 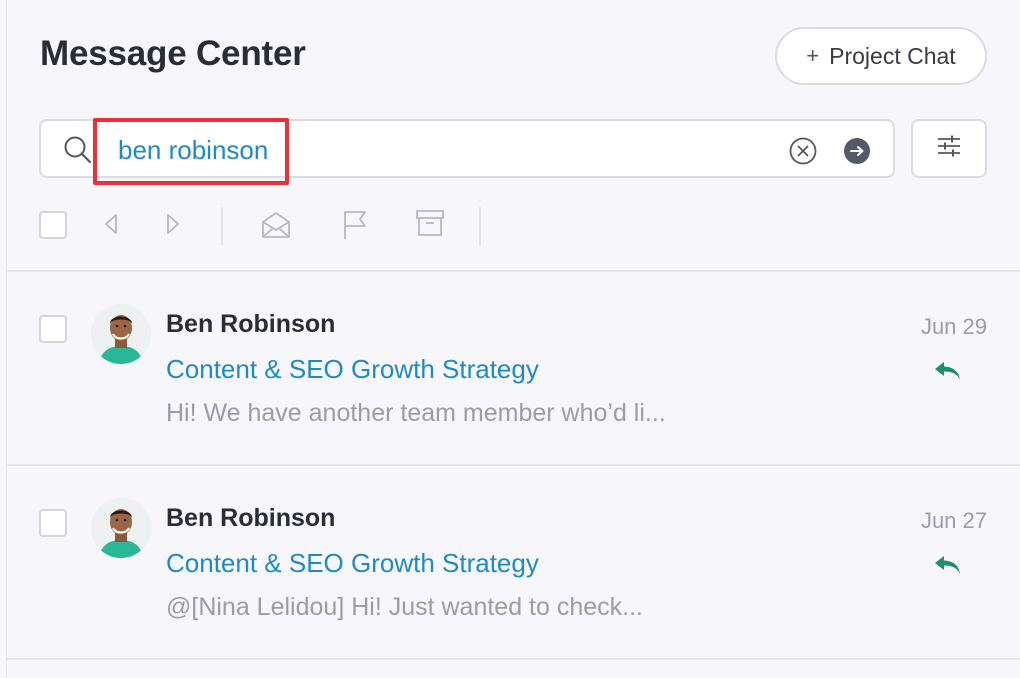 What do you see at coordinates (193, 150) in the screenshot?
I see `search-query-text: ben robinson` at bounding box center [193, 150].